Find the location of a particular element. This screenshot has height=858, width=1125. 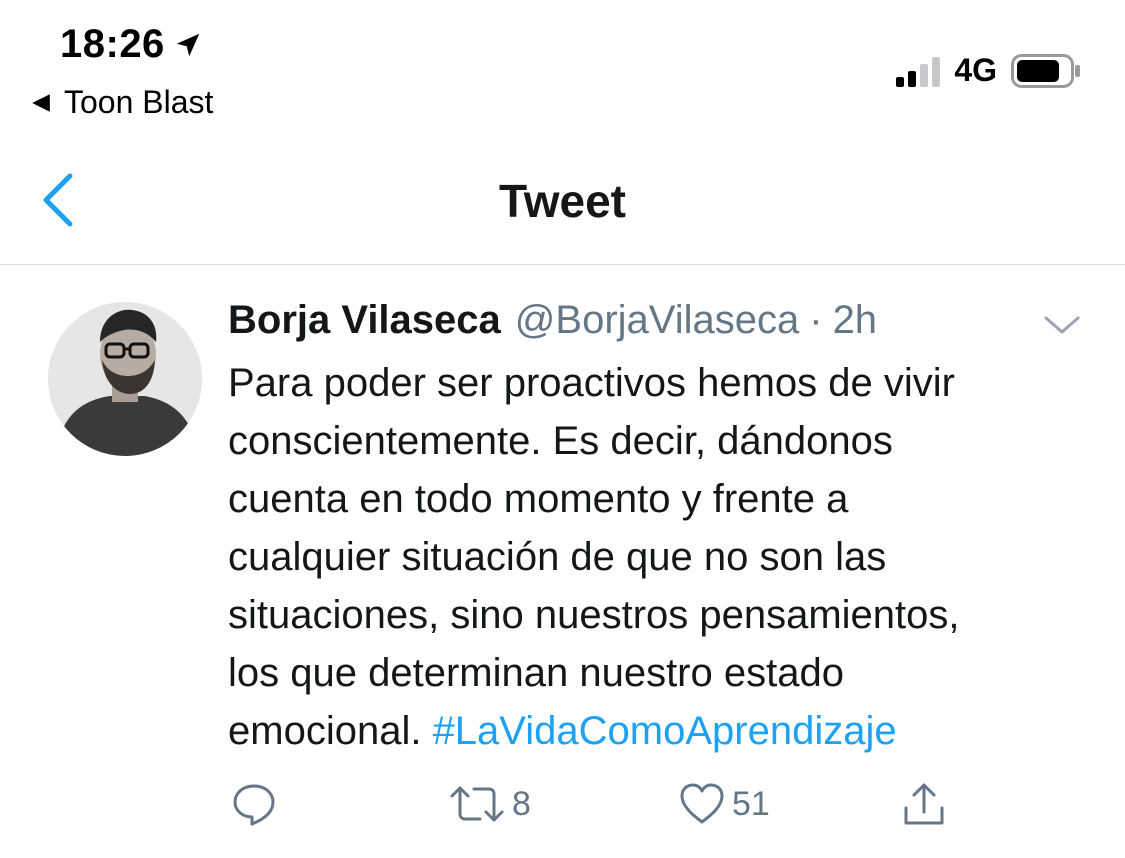

back-triangle-icon is located at coordinates (41, 102).